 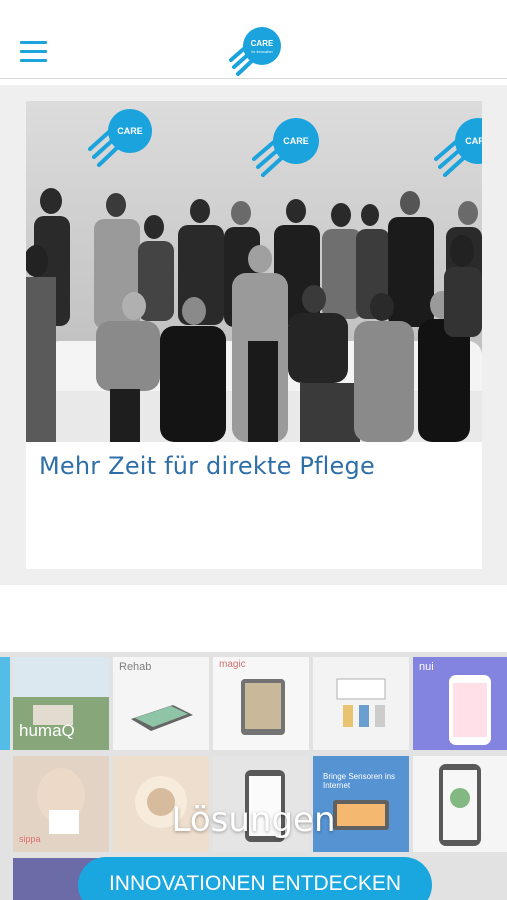 I want to click on care-logo: CARE for Innovation, so click(x=255, y=52).